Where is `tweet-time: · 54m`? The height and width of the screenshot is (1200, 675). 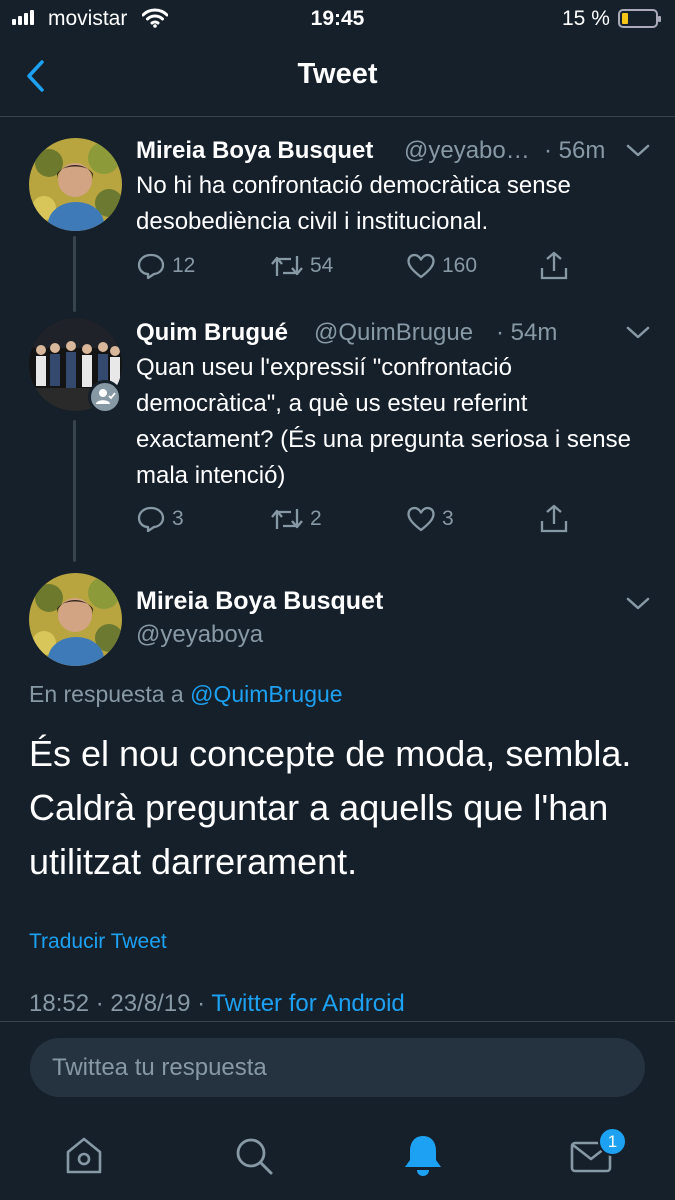
tweet-time: · 54m is located at coordinates (527, 332).